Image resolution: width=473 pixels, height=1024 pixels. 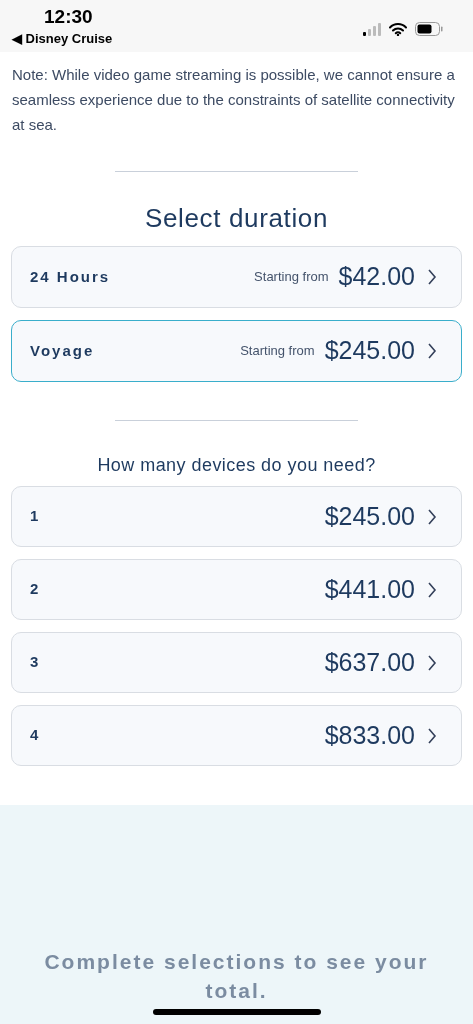 What do you see at coordinates (62, 350) in the screenshot?
I see `option-label: Voyage` at bounding box center [62, 350].